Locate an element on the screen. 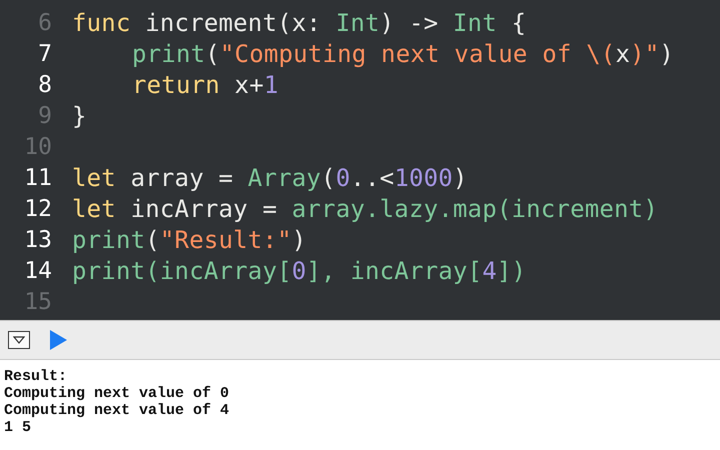  hide-console-button is located at coordinates (19, 340).